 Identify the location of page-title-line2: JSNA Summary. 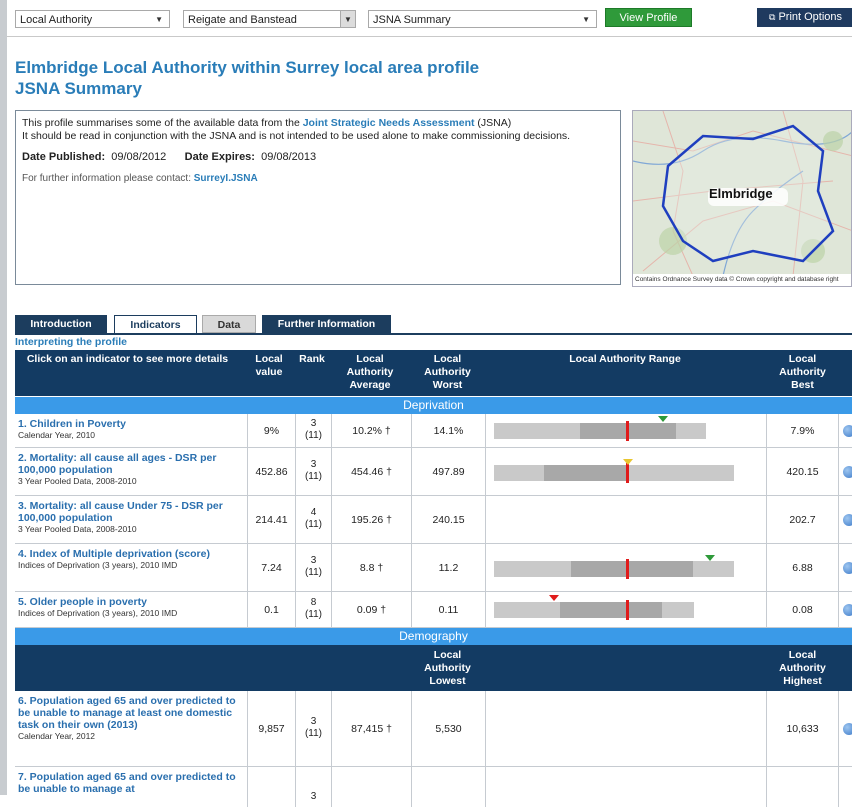
(78, 88).